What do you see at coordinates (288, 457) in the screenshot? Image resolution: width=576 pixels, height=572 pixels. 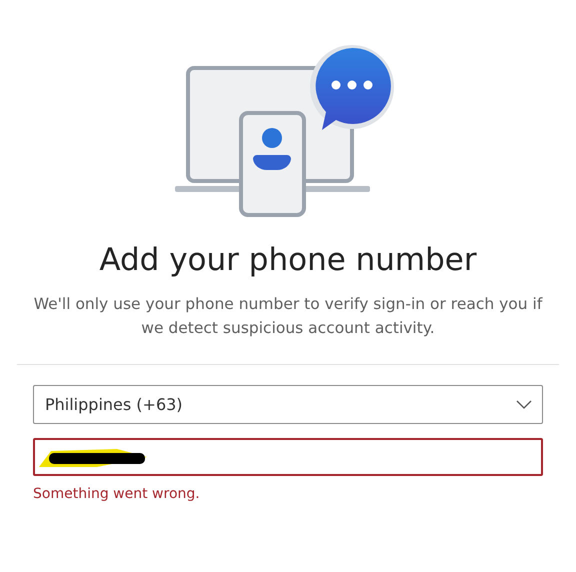 I see `phone-number-field` at bounding box center [288, 457].